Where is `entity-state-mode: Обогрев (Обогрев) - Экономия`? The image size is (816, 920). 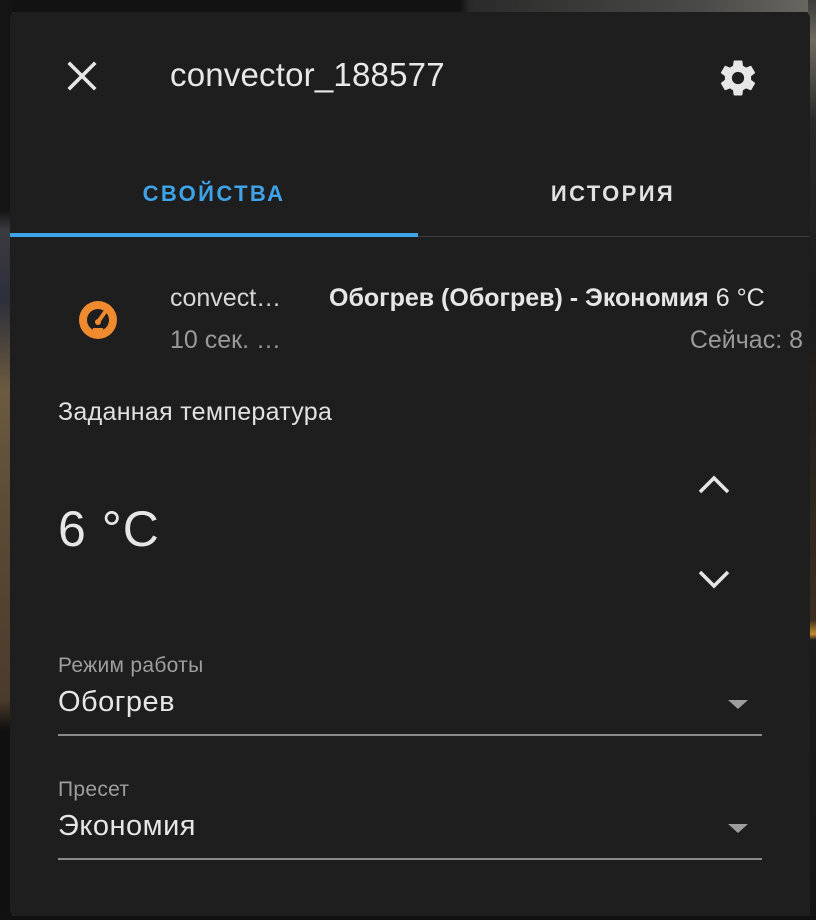
entity-state-mode: Обогрев (Обогрев) - Экономия is located at coordinates (519, 298).